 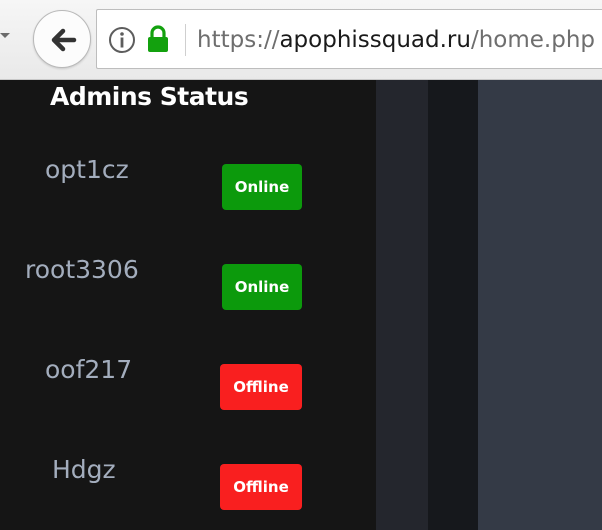 I want to click on admin-name: Hdgz, so click(x=84, y=469).